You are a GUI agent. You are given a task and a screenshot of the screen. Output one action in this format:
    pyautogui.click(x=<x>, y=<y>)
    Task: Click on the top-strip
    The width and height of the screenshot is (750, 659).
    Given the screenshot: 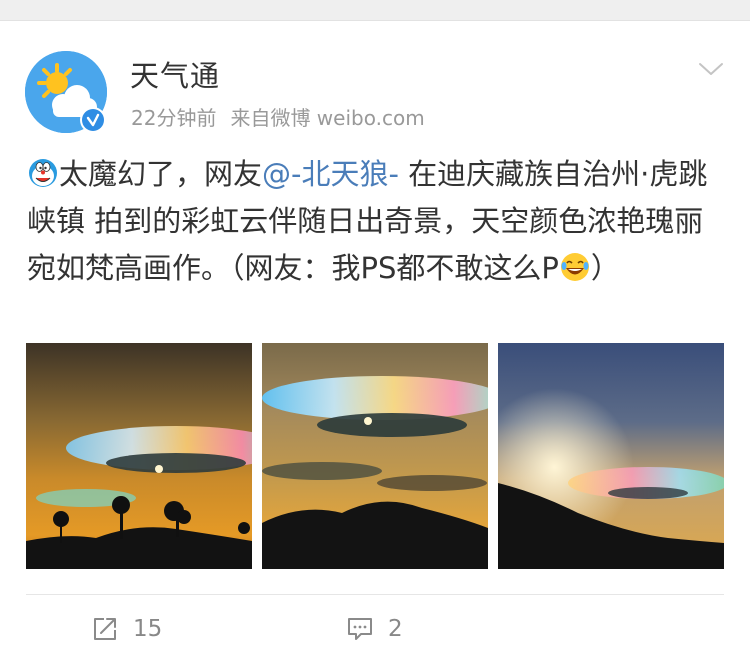 What is the action you would take?
    pyautogui.click(x=375, y=10)
    